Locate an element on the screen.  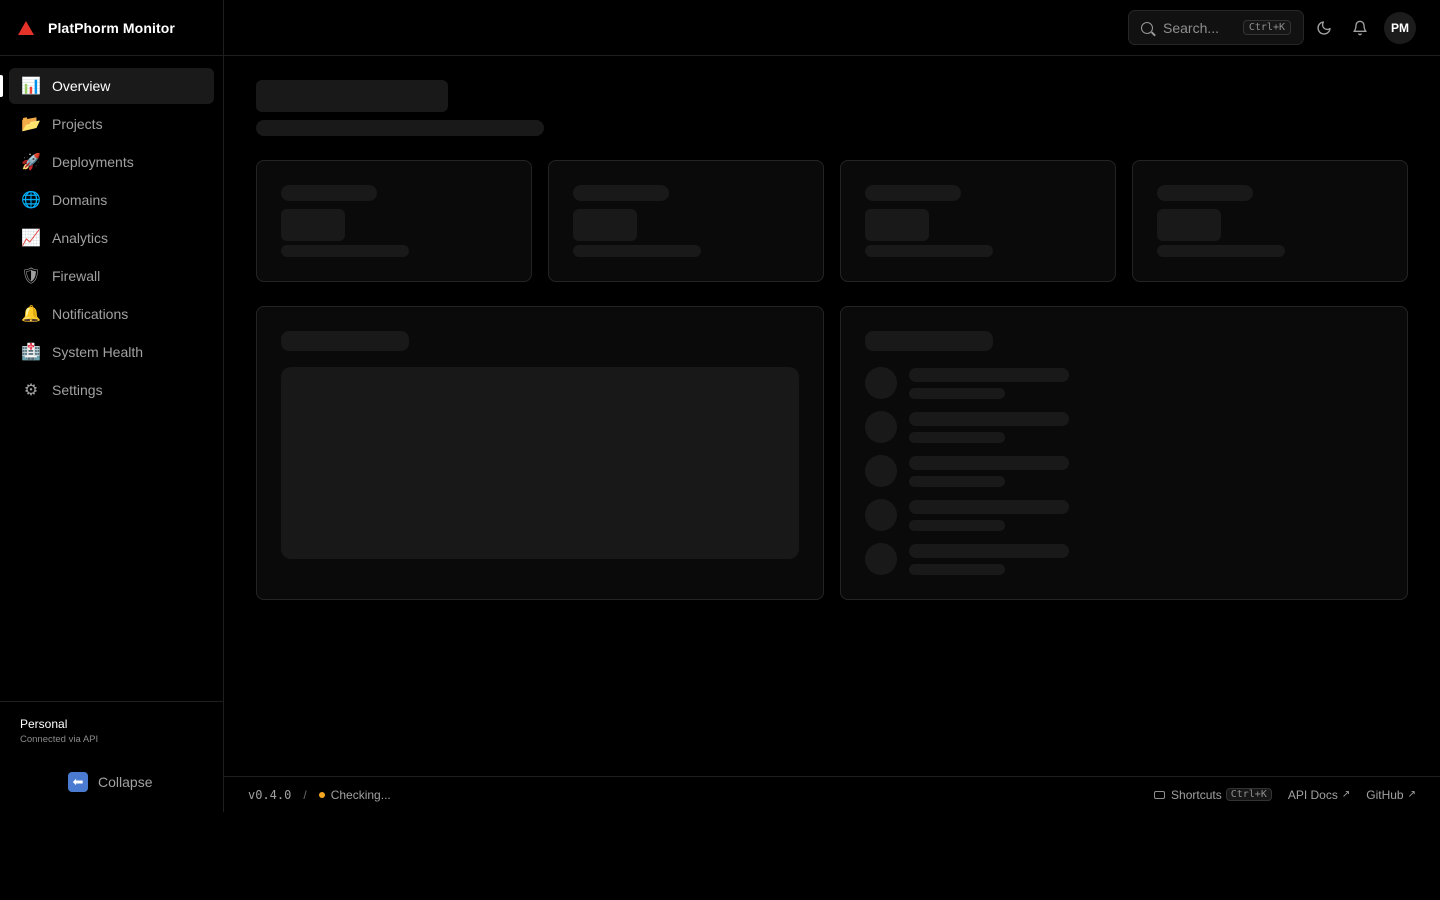
skeleton-chart-area is located at coordinates (540, 463).